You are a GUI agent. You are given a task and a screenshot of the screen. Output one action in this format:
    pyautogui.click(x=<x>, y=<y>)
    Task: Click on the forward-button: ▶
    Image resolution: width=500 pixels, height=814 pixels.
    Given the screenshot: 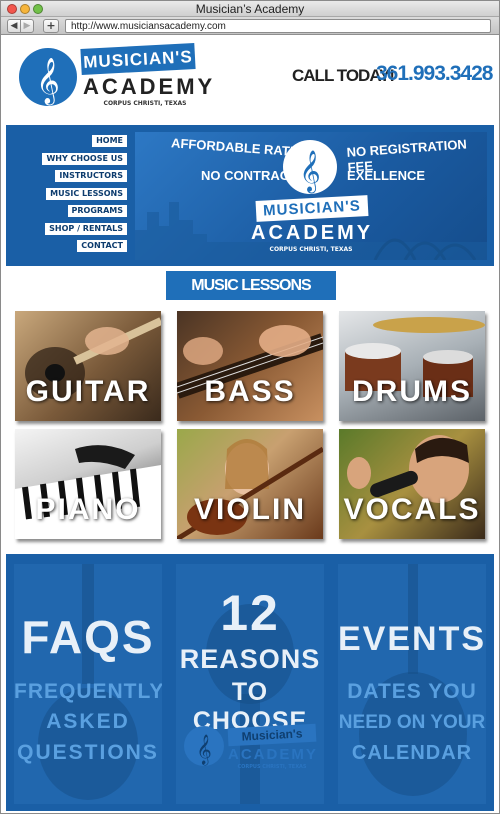 What is the action you would take?
    pyautogui.click(x=27, y=26)
    